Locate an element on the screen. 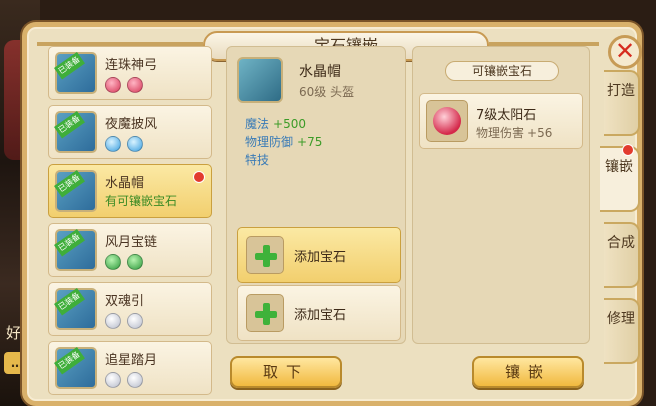 This screenshot has width=656, height=406. gem-available-hint: 有可镶嵌宝石 is located at coordinates (141, 201).